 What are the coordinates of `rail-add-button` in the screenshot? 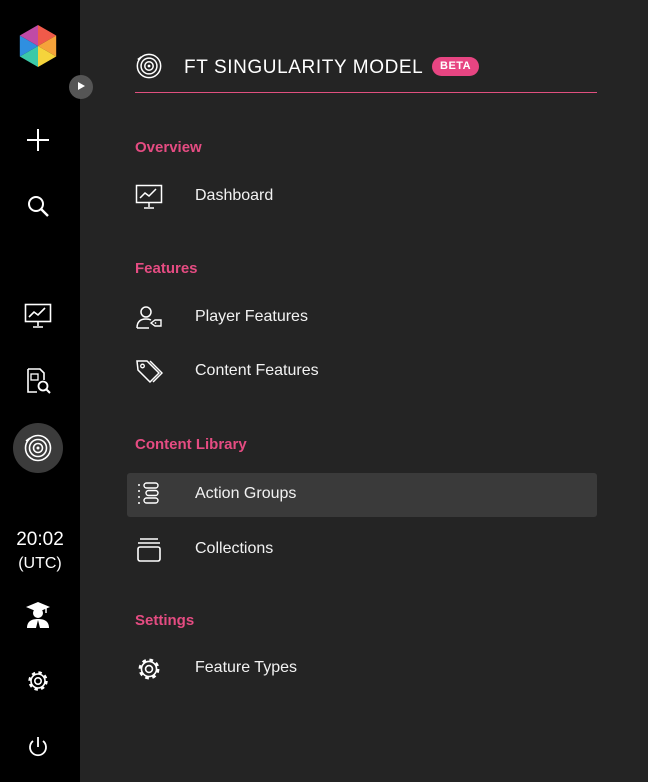 It's located at (38, 140).